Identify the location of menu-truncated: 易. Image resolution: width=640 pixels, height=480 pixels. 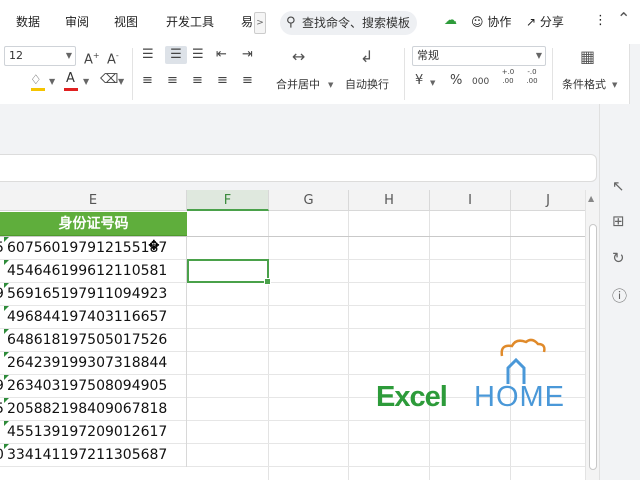
(247, 21).